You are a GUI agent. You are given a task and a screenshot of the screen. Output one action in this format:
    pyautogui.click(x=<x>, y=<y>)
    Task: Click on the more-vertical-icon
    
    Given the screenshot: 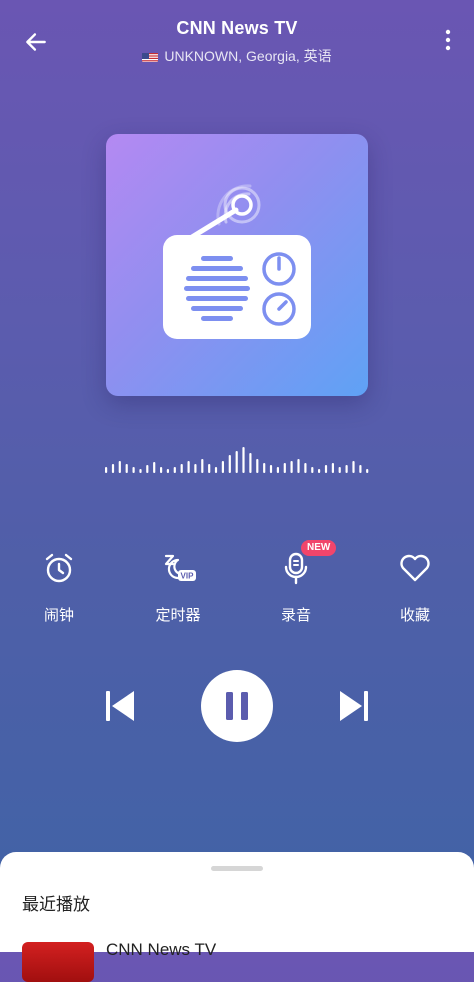 What is the action you would take?
    pyautogui.click(x=448, y=40)
    